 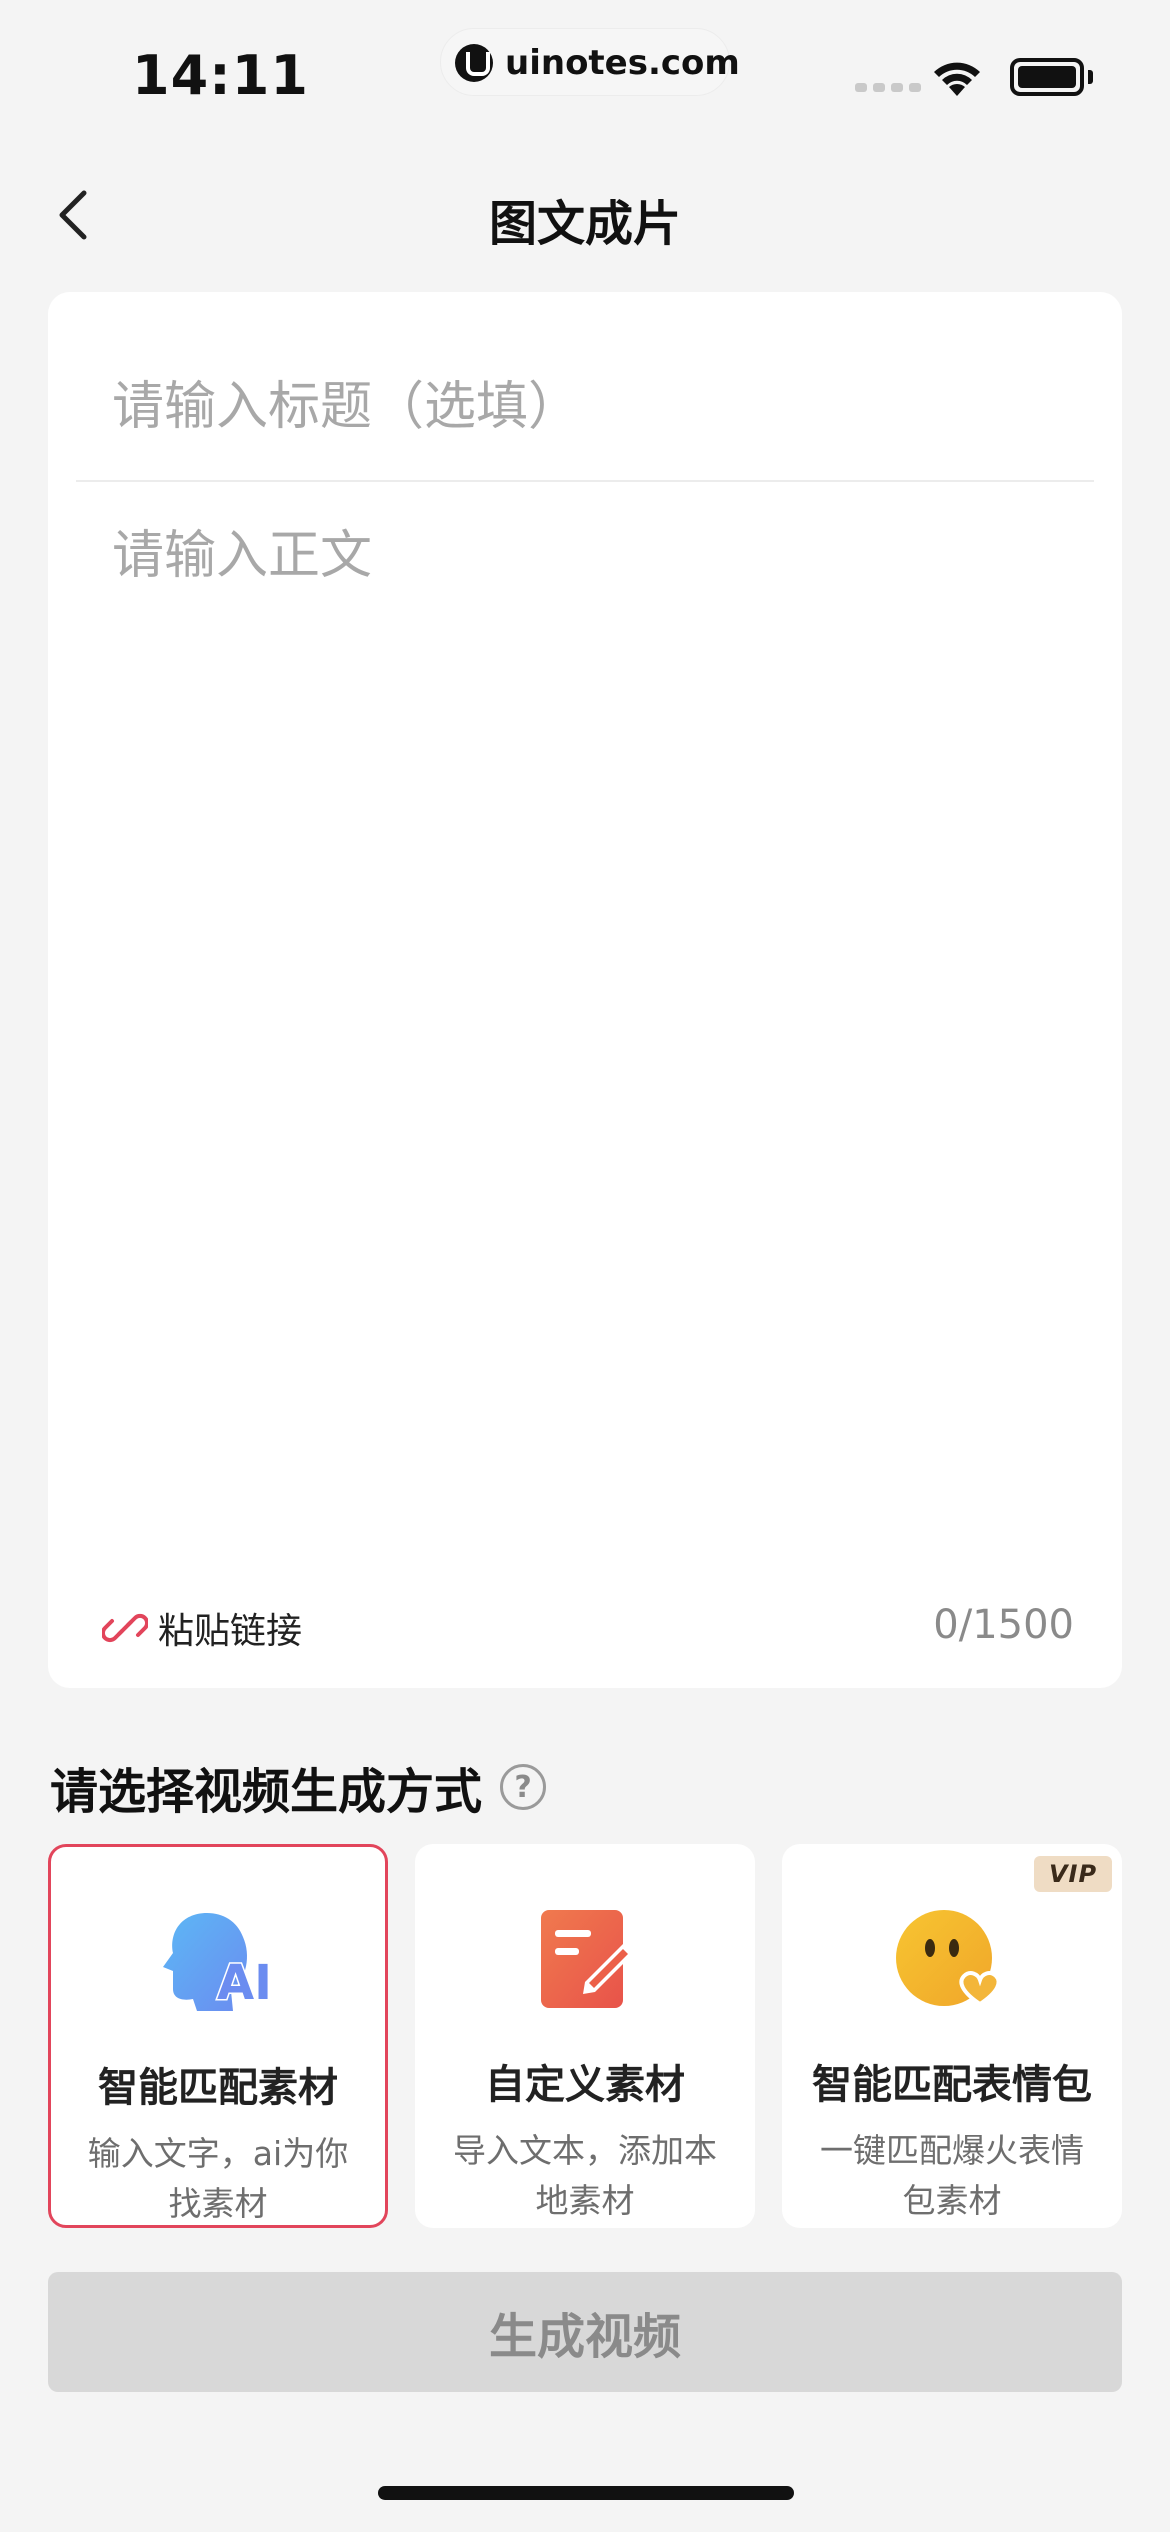 I want to click on status-time: 14:11, so click(x=220, y=75).